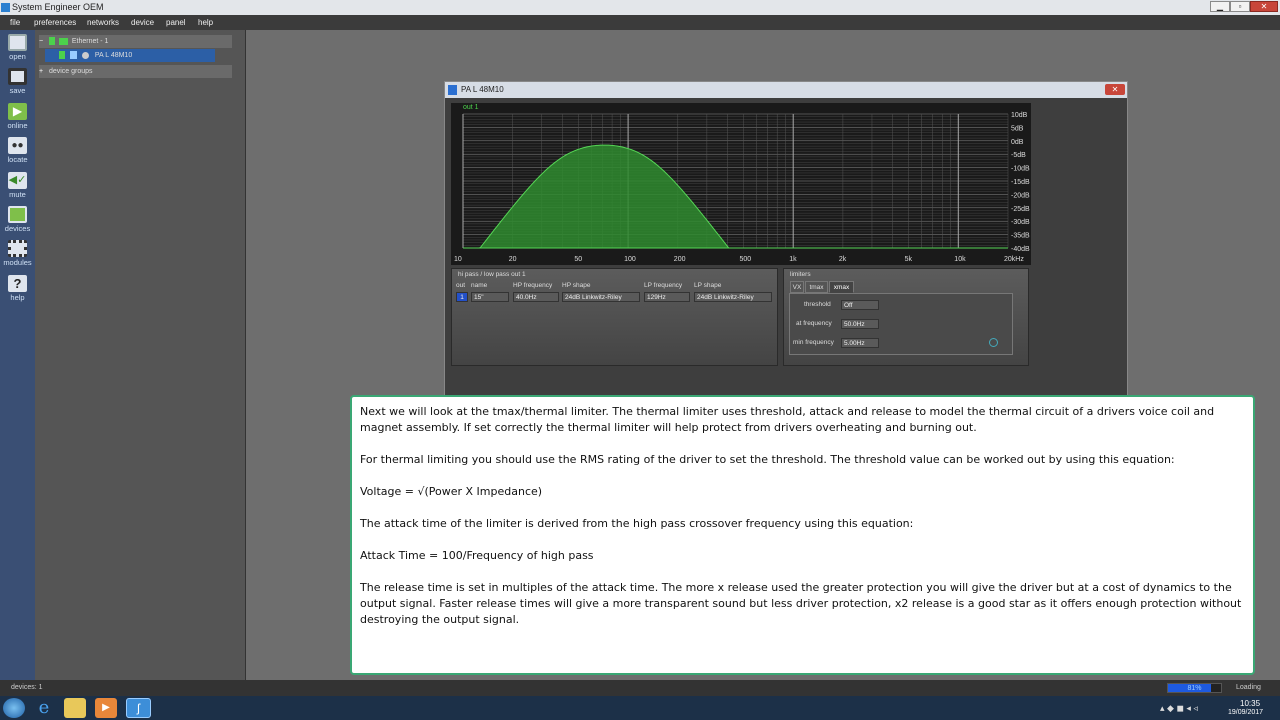  I want to click on menu-help: help, so click(205, 22).